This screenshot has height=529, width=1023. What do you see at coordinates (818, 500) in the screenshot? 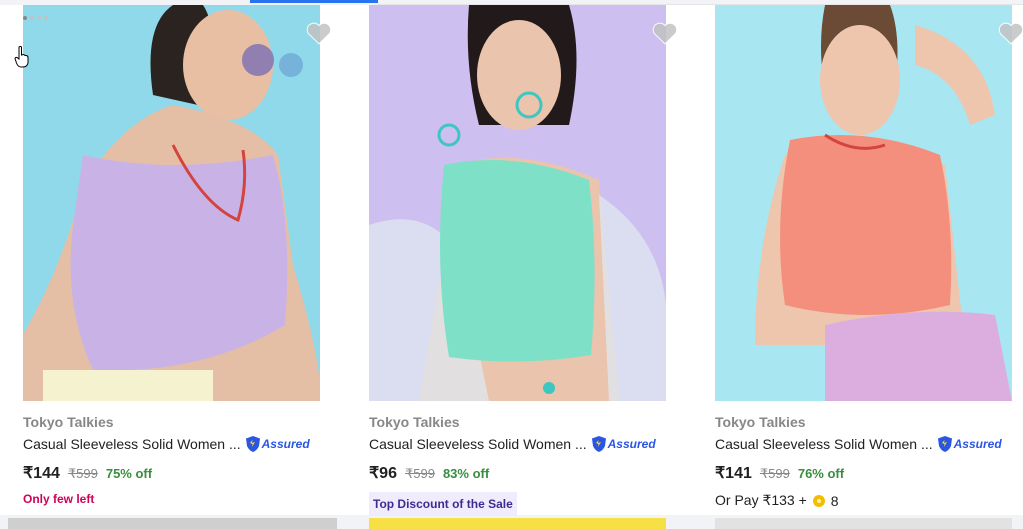
I see `supercoin-icon` at bounding box center [818, 500].